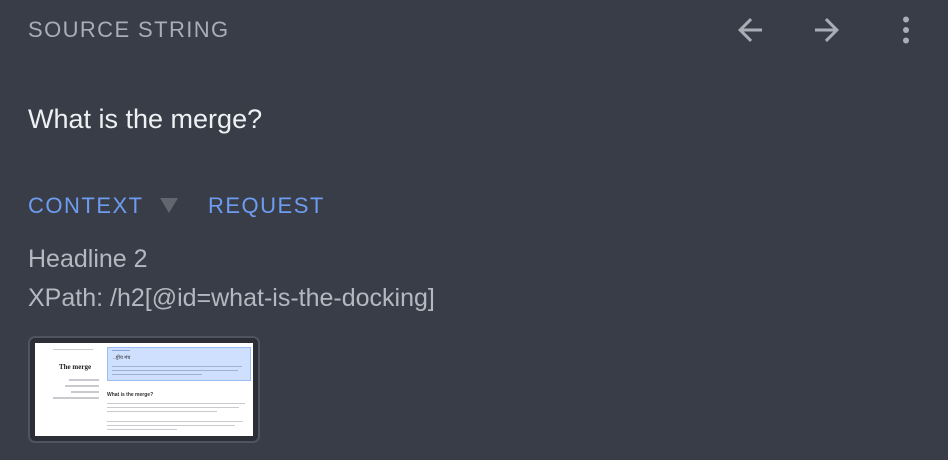 The height and width of the screenshot is (460, 948). Describe the element at coordinates (70, 391) in the screenshot. I see `screenshot-sidebar: The merge` at that location.